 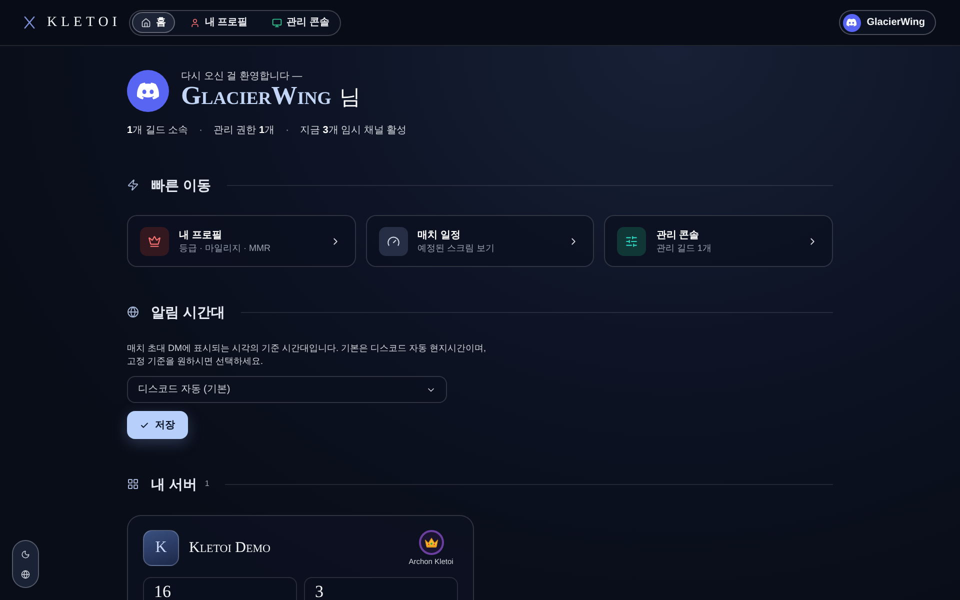 I want to click on server-initial-tile: K, so click(x=161, y=548).